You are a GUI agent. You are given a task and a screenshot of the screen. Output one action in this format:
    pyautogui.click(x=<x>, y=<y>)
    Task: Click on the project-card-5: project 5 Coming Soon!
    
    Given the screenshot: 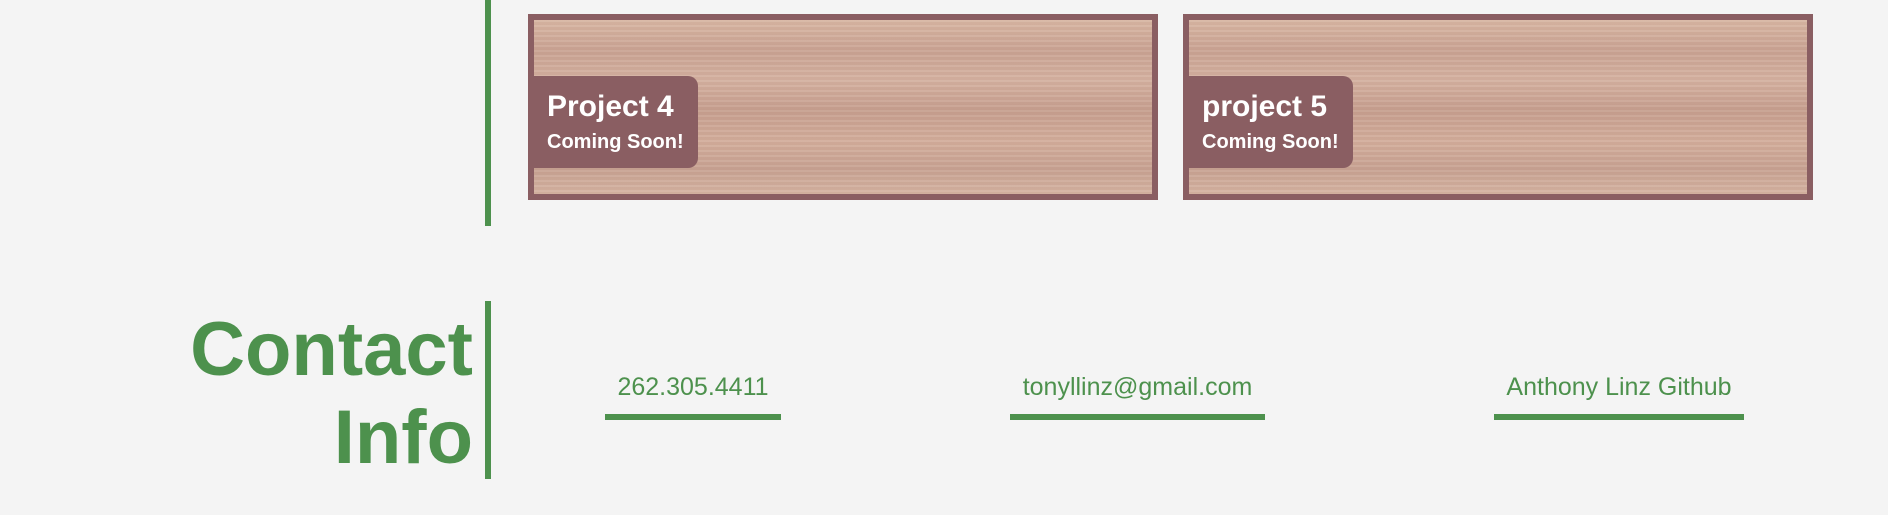 What is the action you would take?
    pyautogui.click(x=1498, y=107)
    